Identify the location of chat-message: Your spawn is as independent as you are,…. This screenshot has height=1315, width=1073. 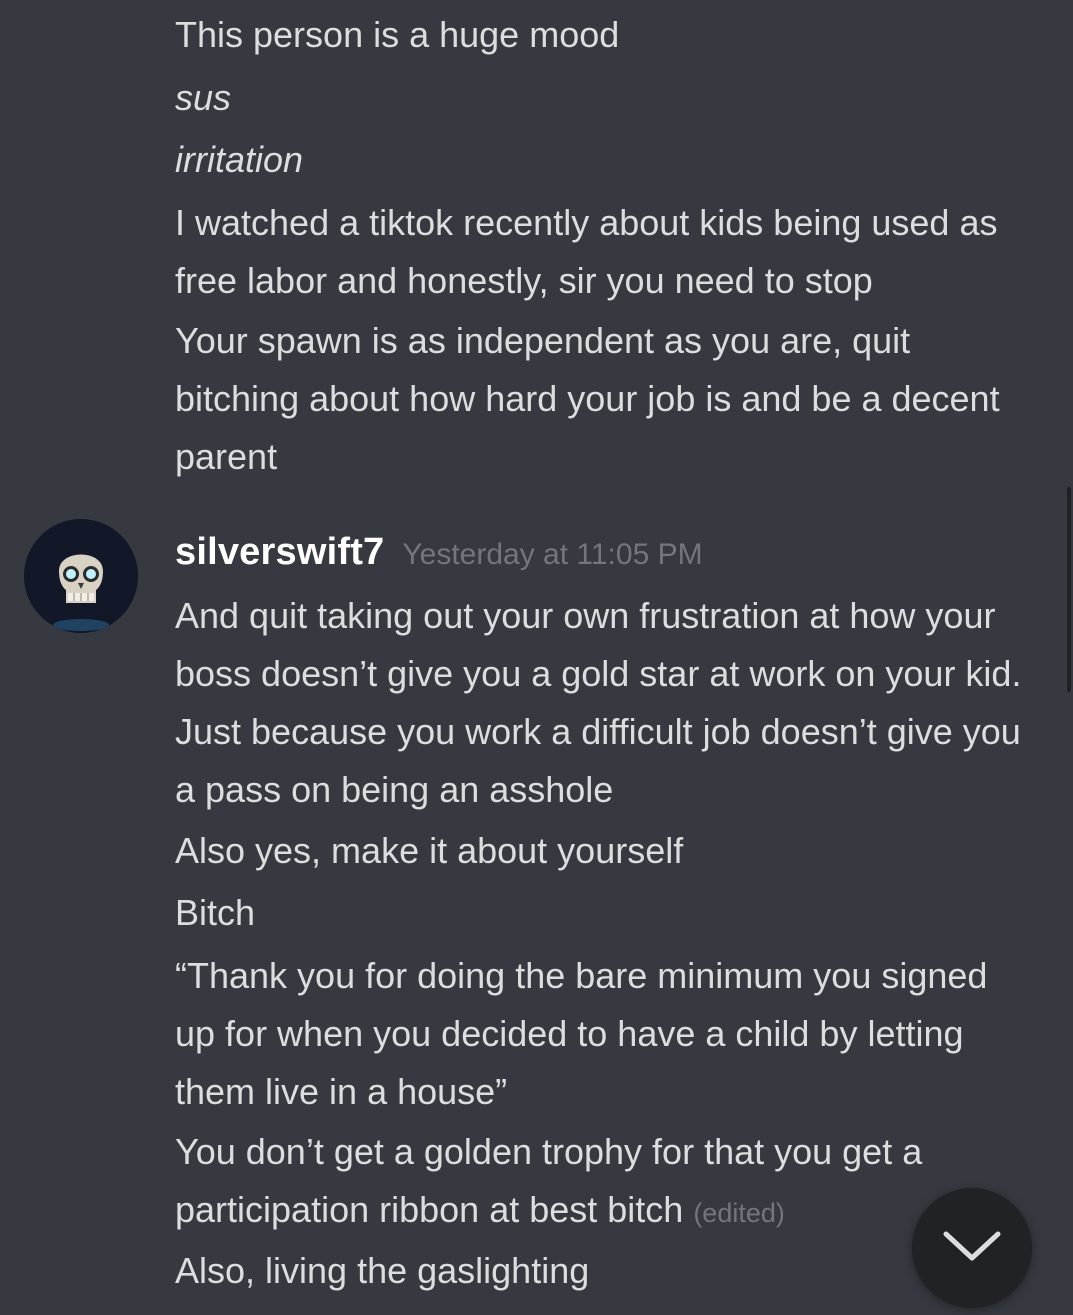
(587, 398).